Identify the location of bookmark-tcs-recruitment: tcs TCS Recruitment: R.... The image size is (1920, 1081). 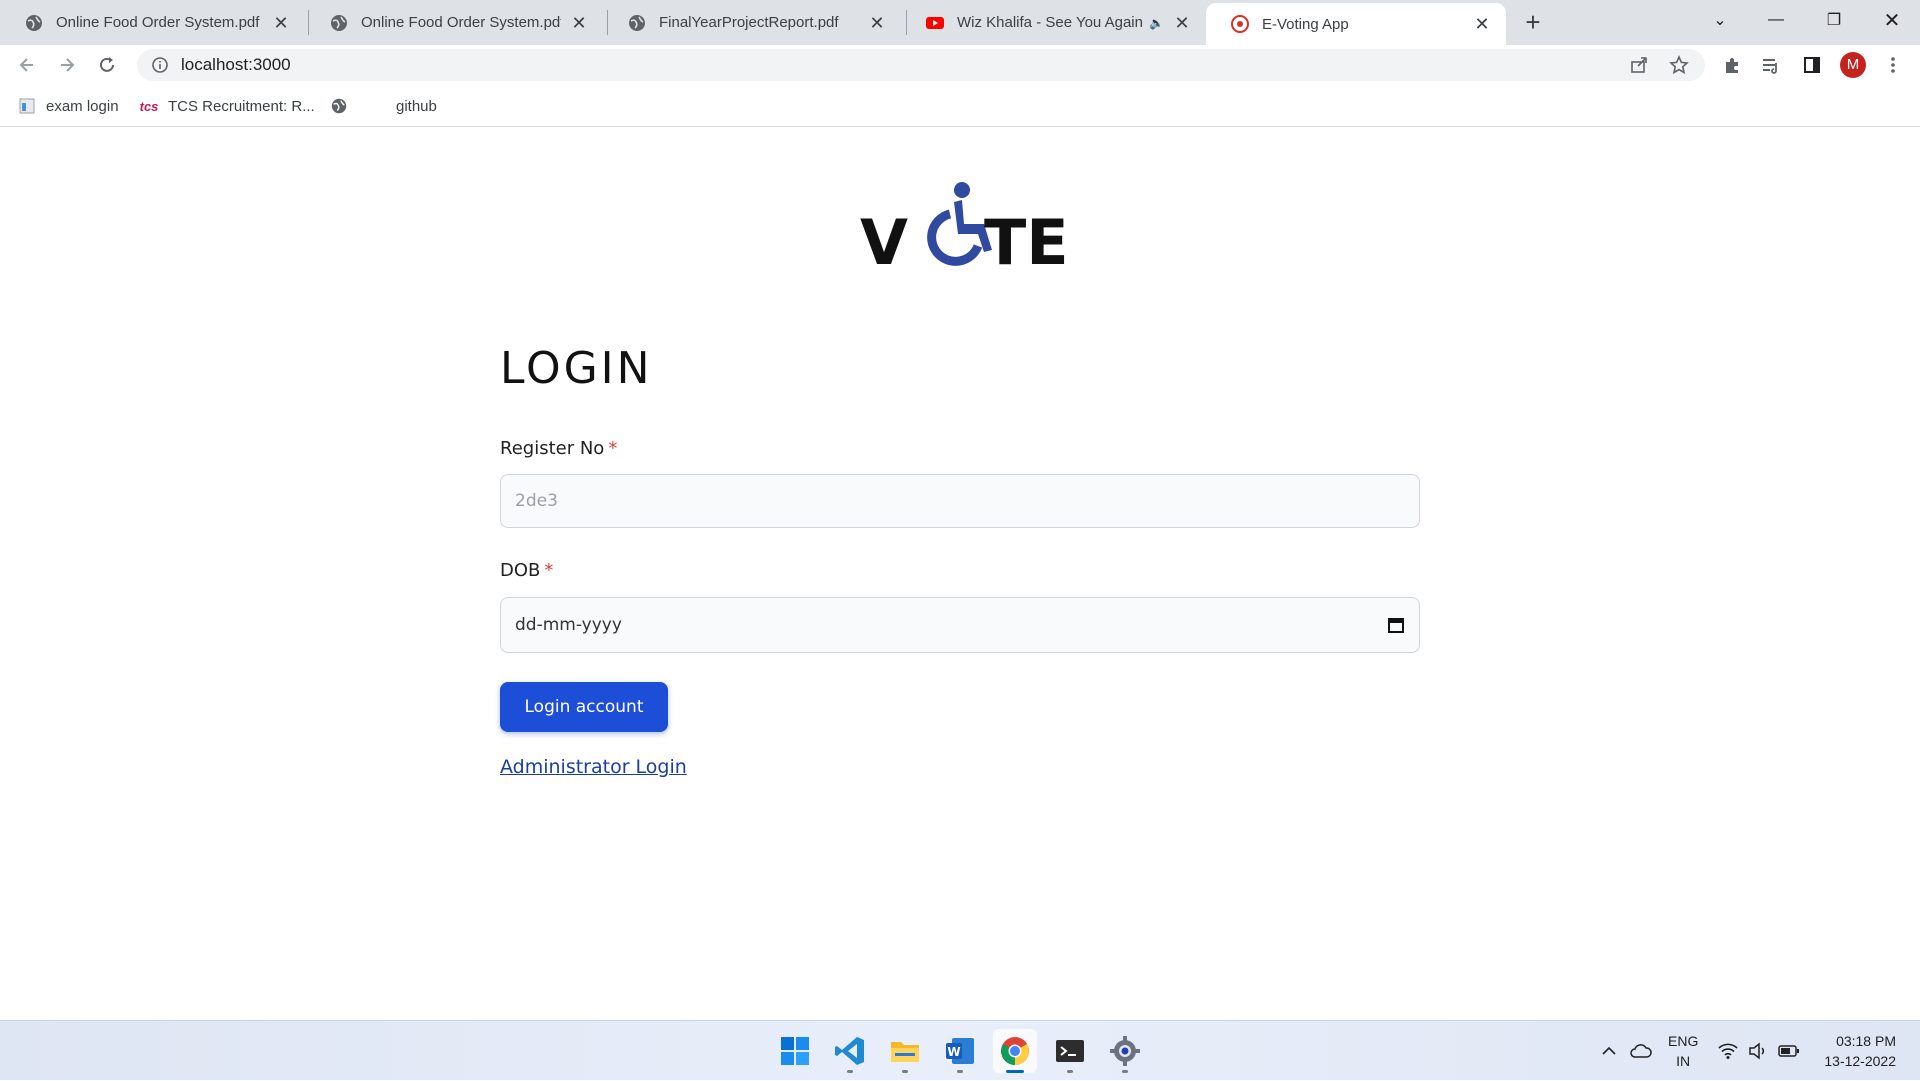
(227, 106).